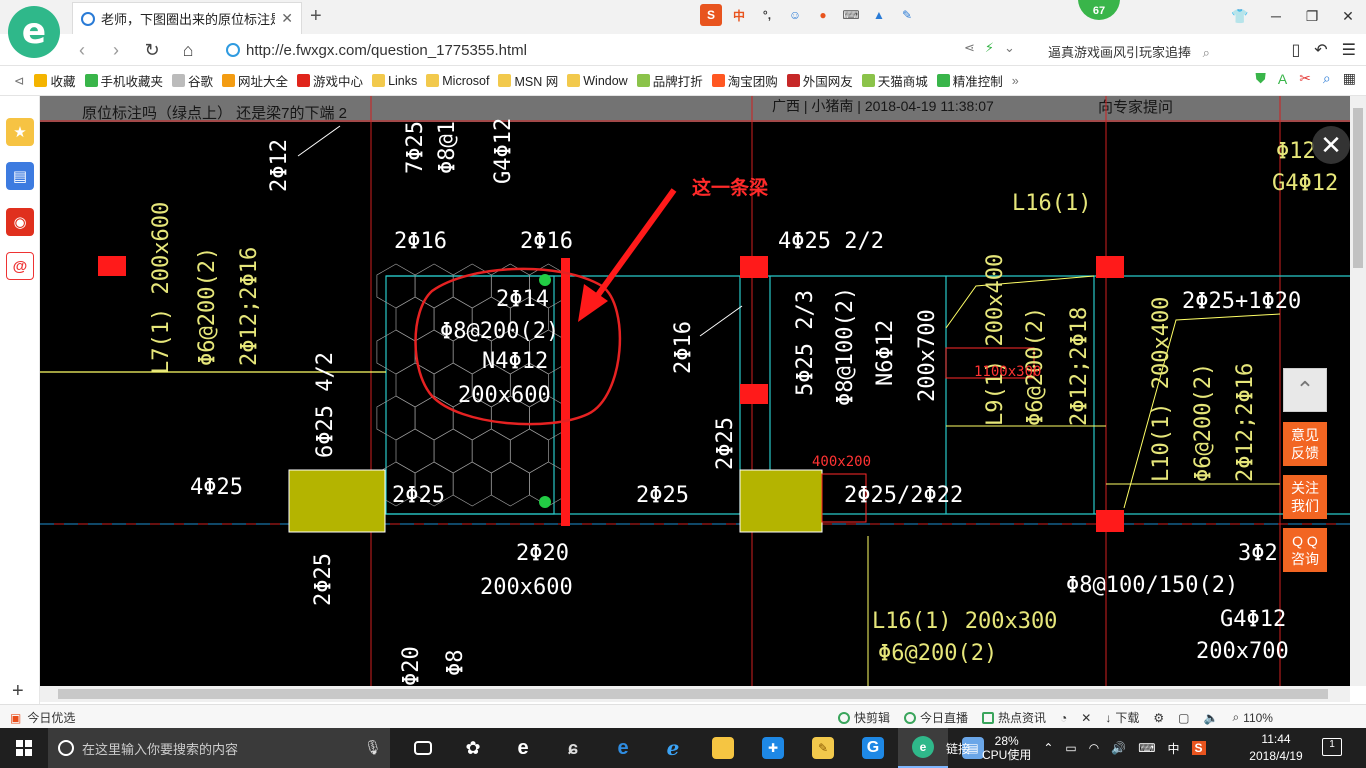 This screenshot has height=768, width=1366. I want to click on keyboard-icon: ⌨, so click(851, 15).